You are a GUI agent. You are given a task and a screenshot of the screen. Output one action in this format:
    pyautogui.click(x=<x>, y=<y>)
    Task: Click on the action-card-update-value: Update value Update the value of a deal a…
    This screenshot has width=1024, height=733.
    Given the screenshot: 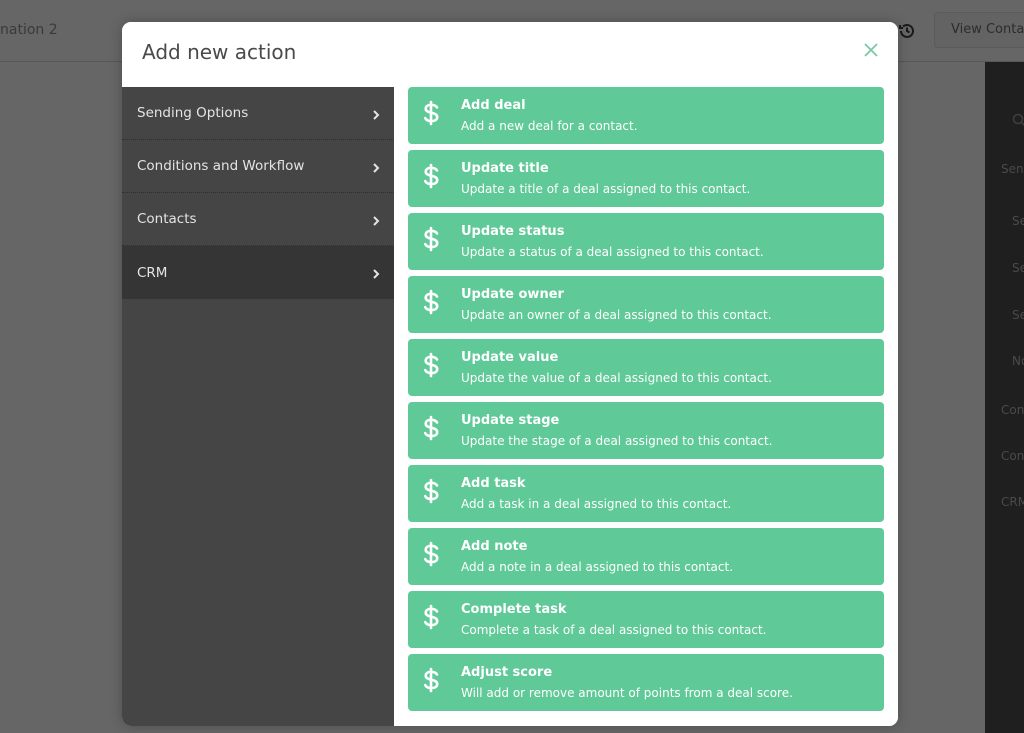 What is the action you would take?
    pyautogui.click(x=646, y=367)
    